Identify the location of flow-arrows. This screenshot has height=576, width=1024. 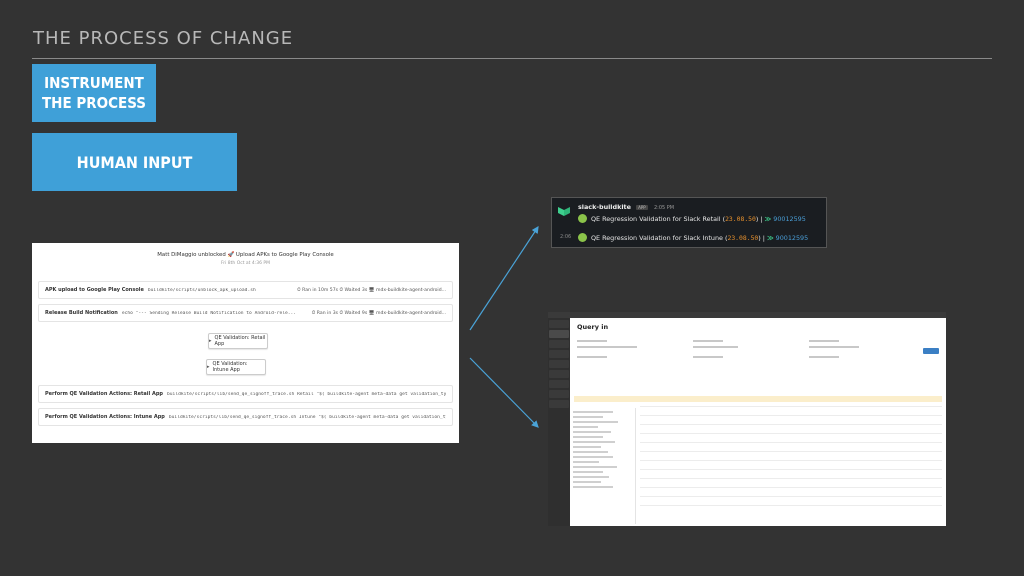
(504, 326).